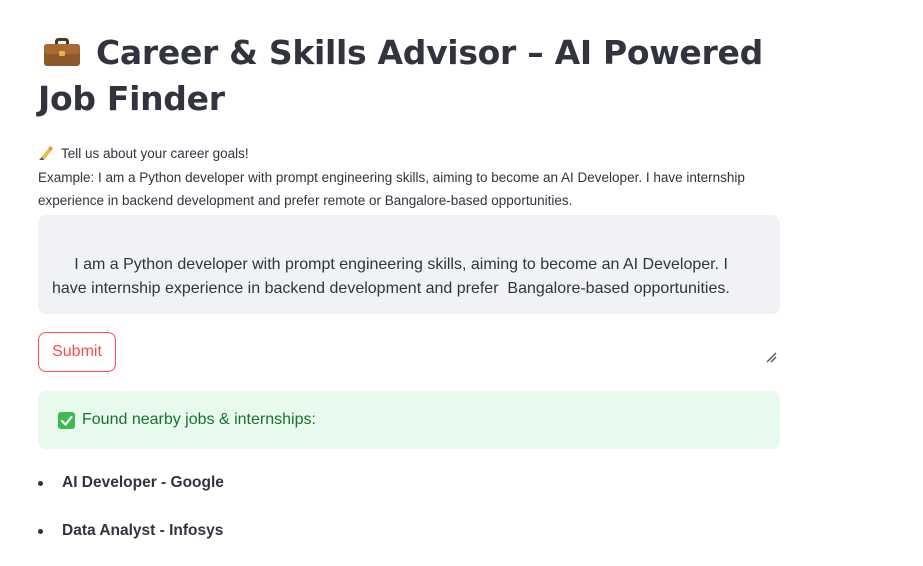 The height and width of the screenshot is (566, 923). I want to click on job-title: Data Analyst - Infosys, so click(143, 530).